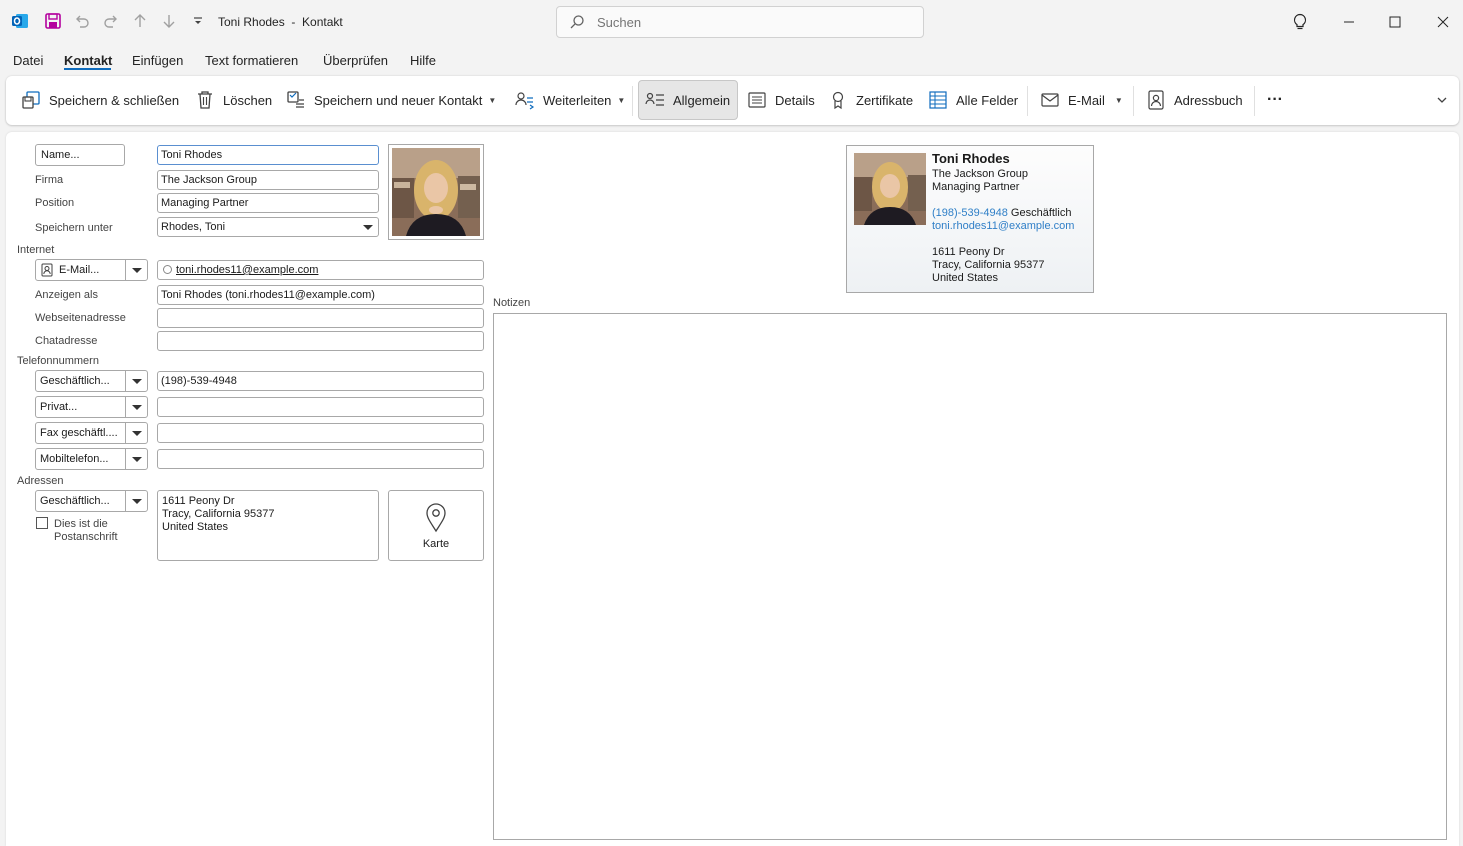 This screenshot has width=1463, height=846. Describe the element at coordinates (570, 100) in the screenshot. I see `forward-button: Weiterleiten ▼` at that location.